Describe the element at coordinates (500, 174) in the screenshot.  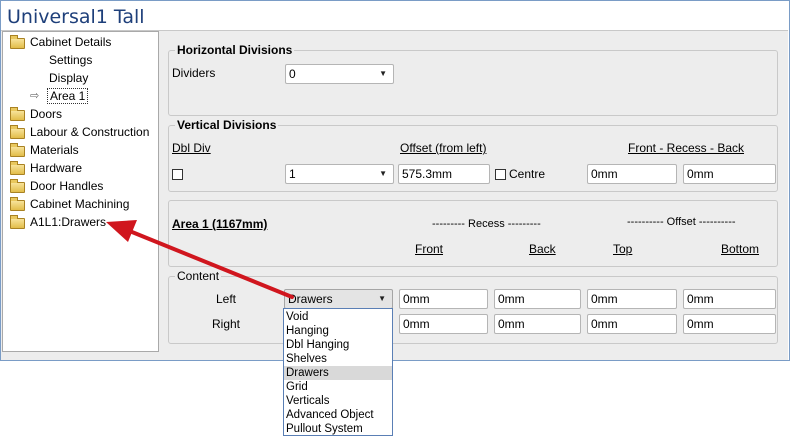
I see `centre-checkbox` at that location.